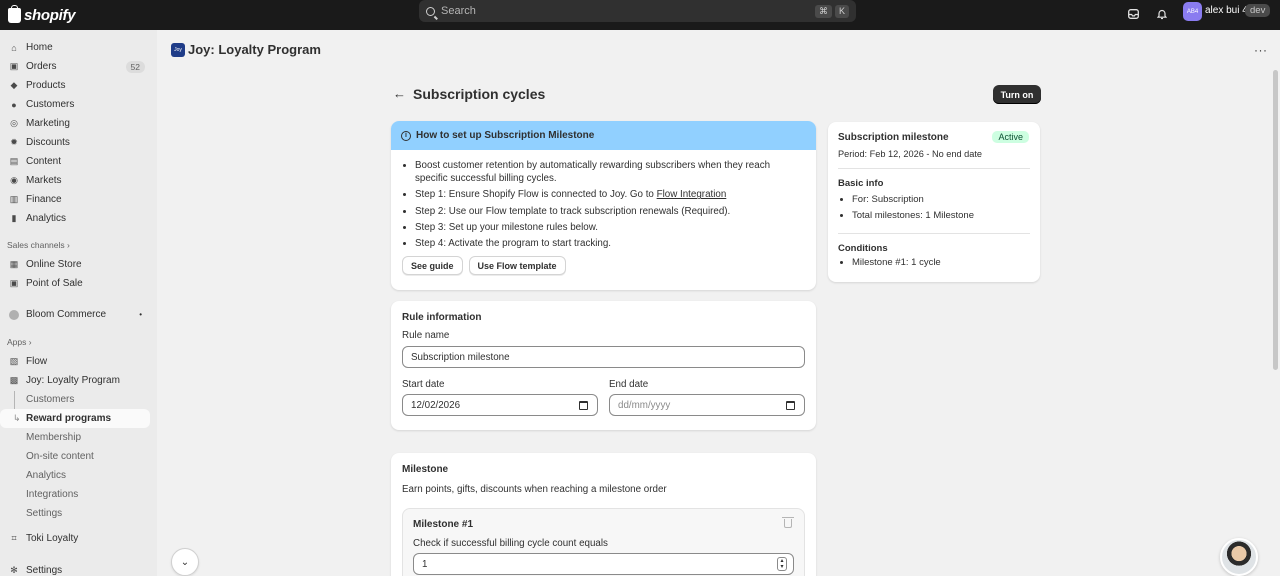  I want to click on input-value: 1, so click(425, 564).